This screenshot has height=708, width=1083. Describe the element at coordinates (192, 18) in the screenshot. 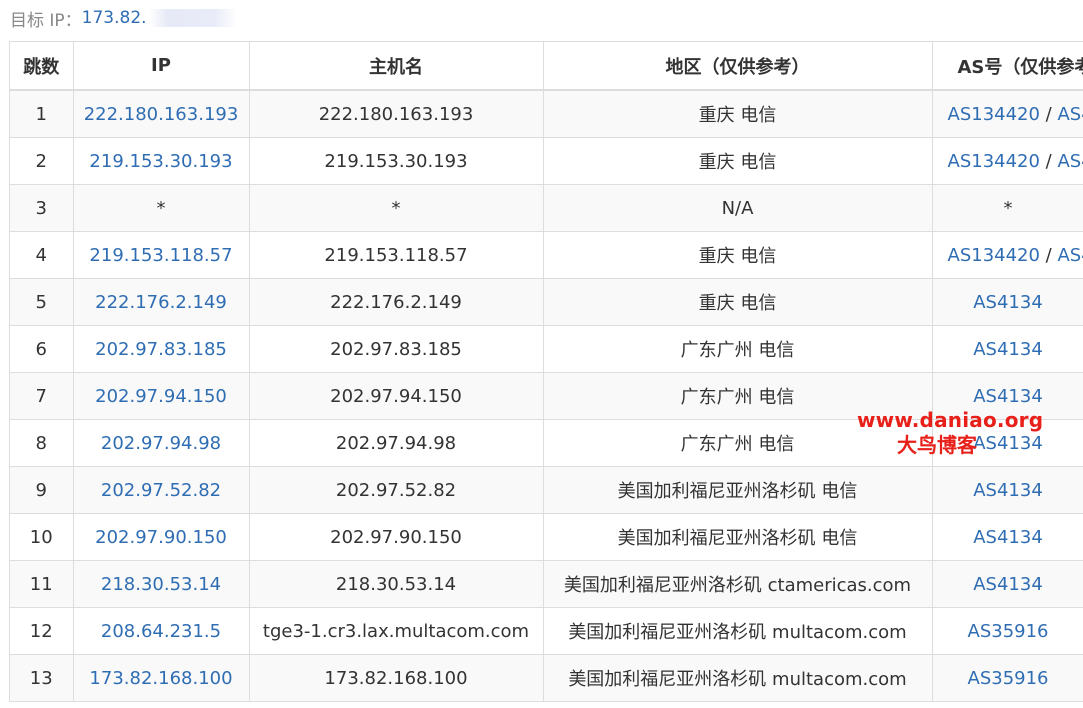

I see `redaction-blur` at that location.